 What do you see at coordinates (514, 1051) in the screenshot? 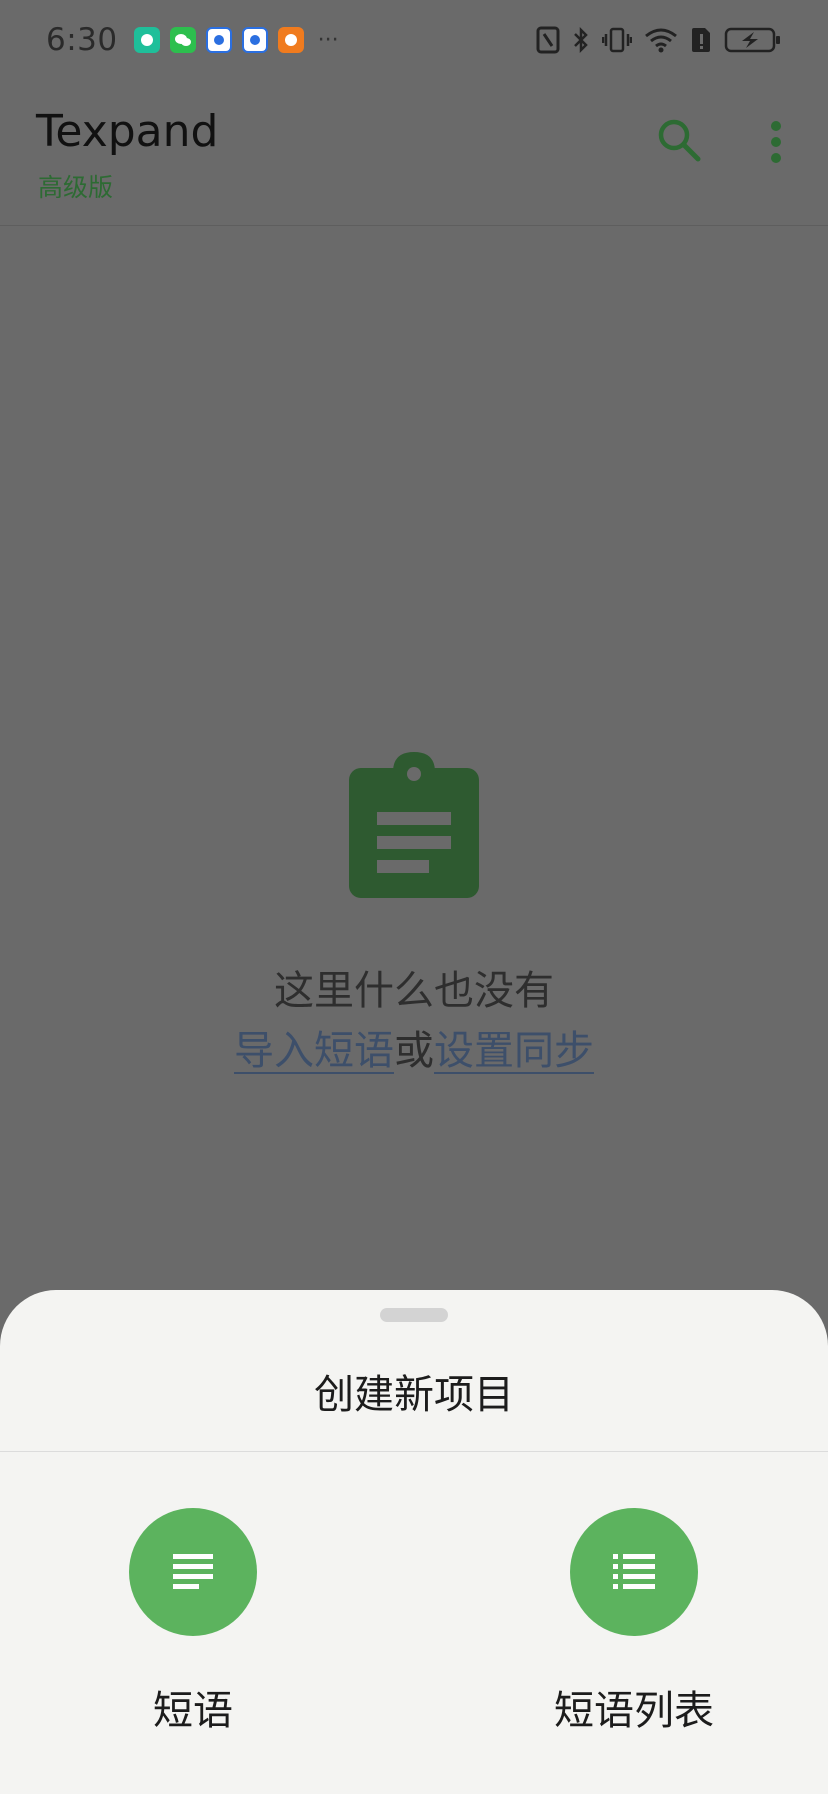
I see `setup-sync-link: 设置同步` at bounding box center [514, 1051].